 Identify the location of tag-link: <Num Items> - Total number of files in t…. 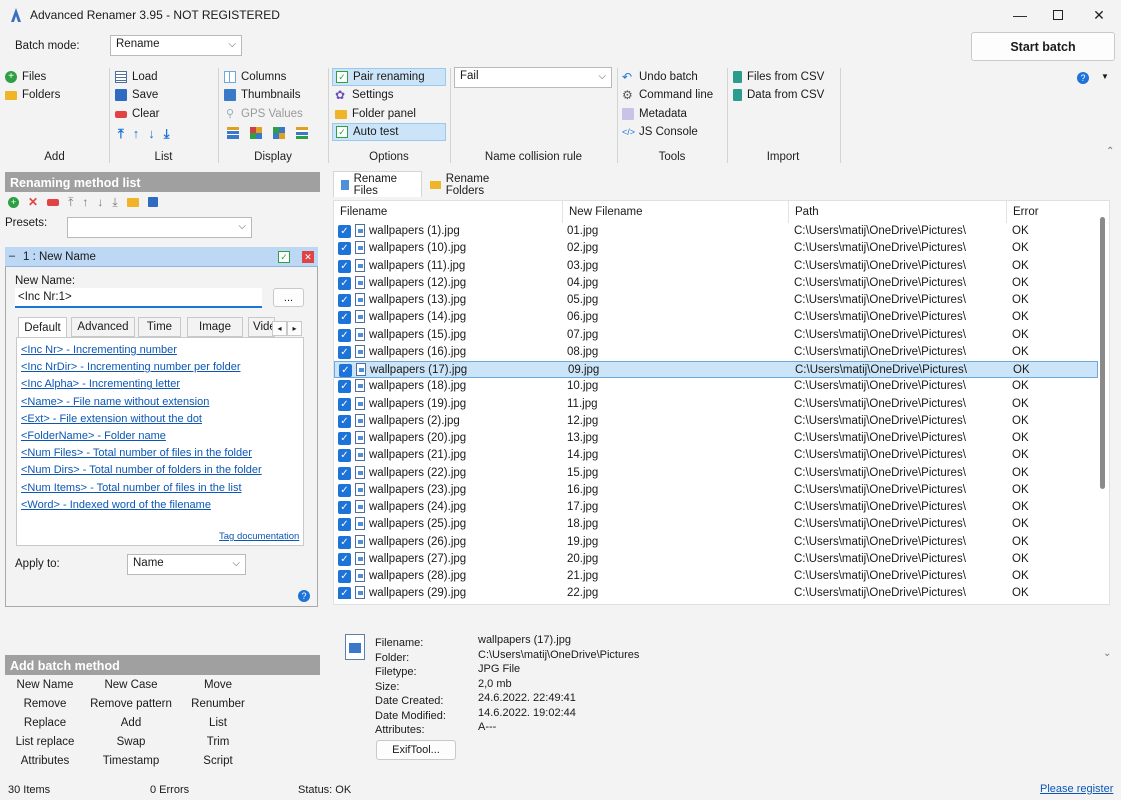
(131, 488).